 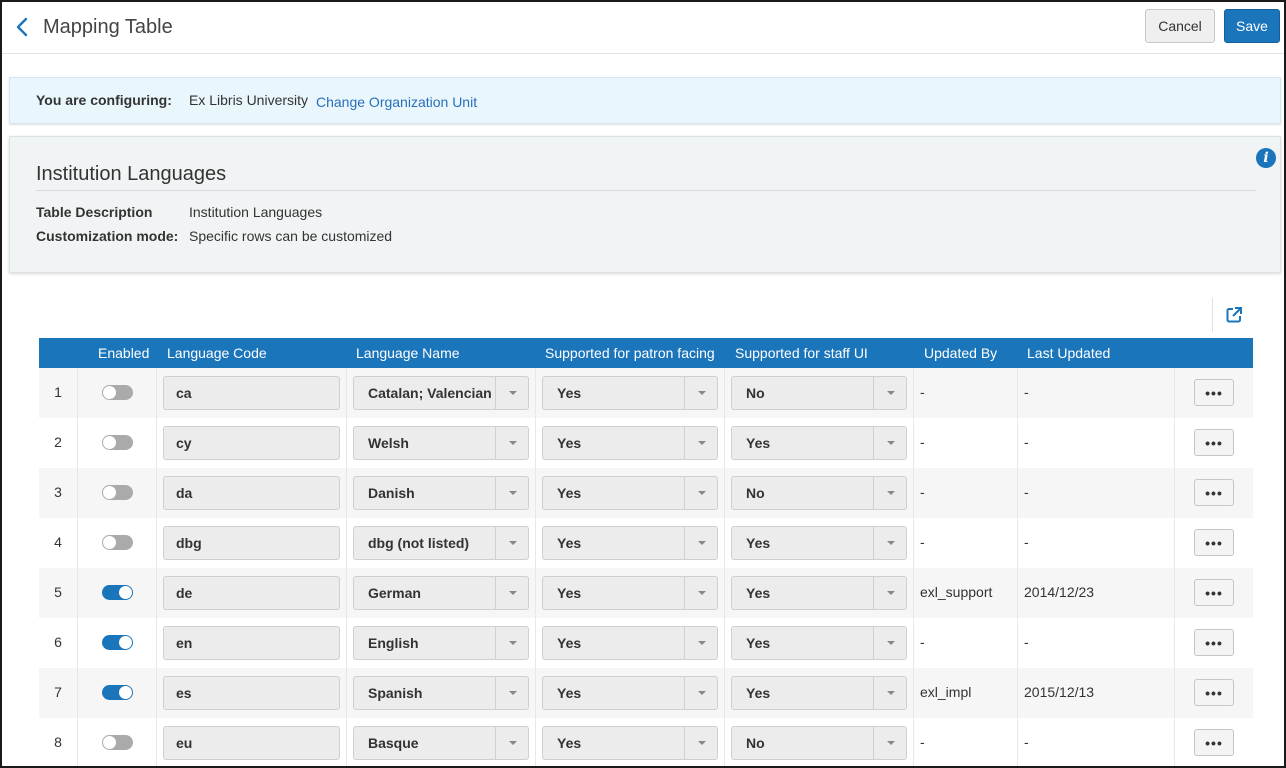 I want to click on language-code-input: da, so click(x=251, y=493).